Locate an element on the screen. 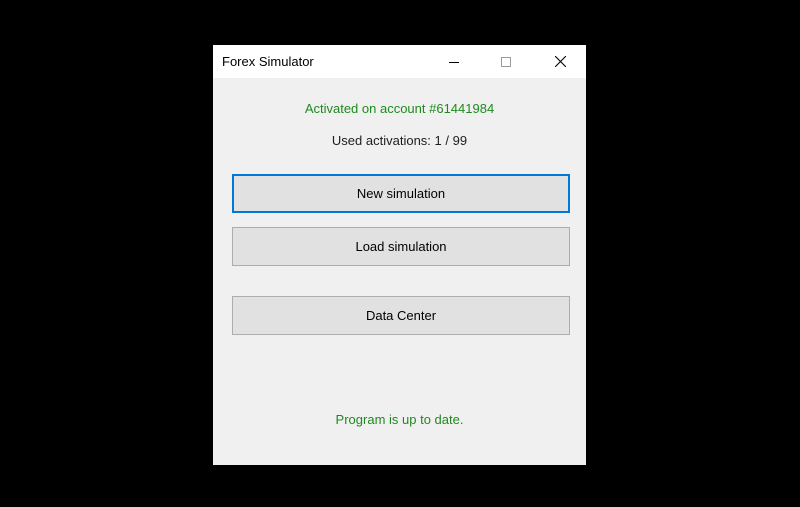  maximize-icon is located at coordinates (506, 61).